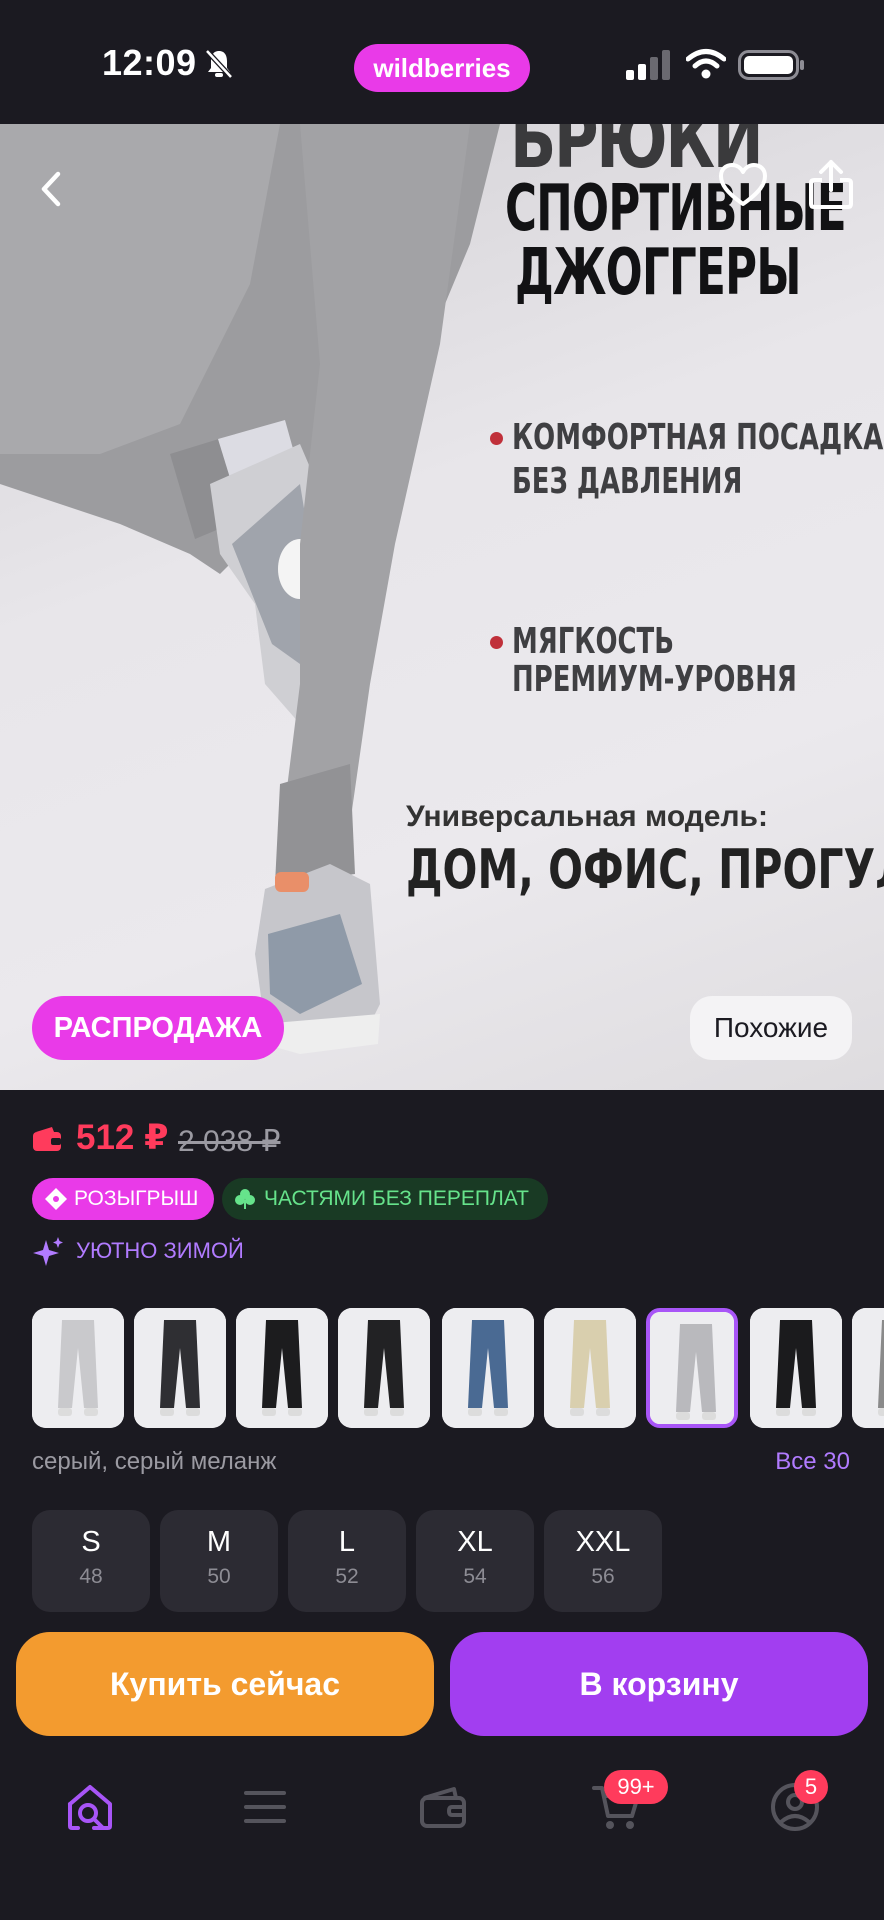  What do you see at coordinates (347, 1576) in the screenshot?
I see `size-ru-label: 52` at bounding box center [347, 1576].